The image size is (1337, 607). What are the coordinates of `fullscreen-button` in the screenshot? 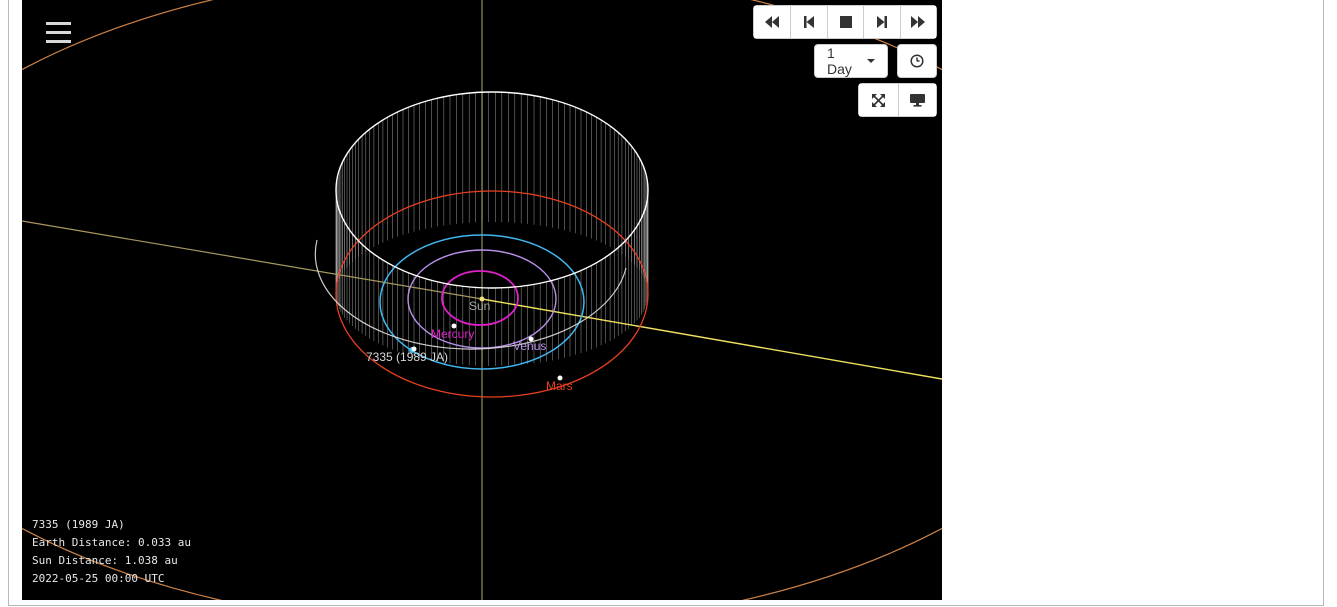 It's located at (878, 100).